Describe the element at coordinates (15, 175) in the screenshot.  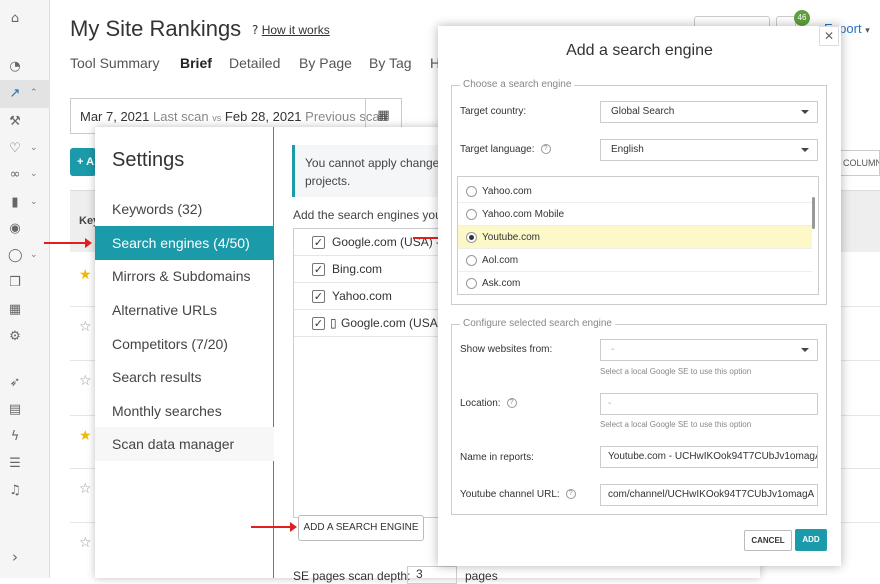
I see `link-icon: ∞` at that location.